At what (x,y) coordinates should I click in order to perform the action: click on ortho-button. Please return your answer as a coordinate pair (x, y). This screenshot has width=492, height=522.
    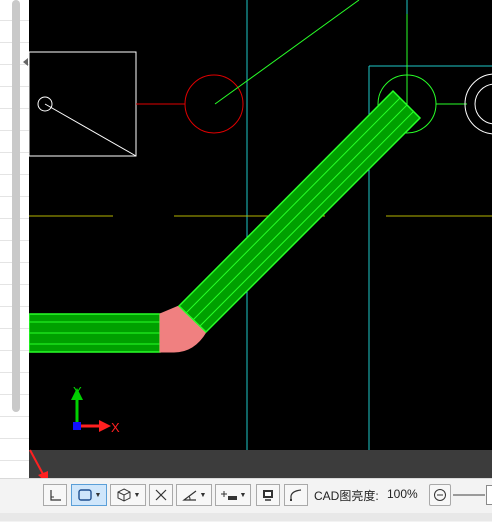
    Looking at the image, I should click on (55, 495).